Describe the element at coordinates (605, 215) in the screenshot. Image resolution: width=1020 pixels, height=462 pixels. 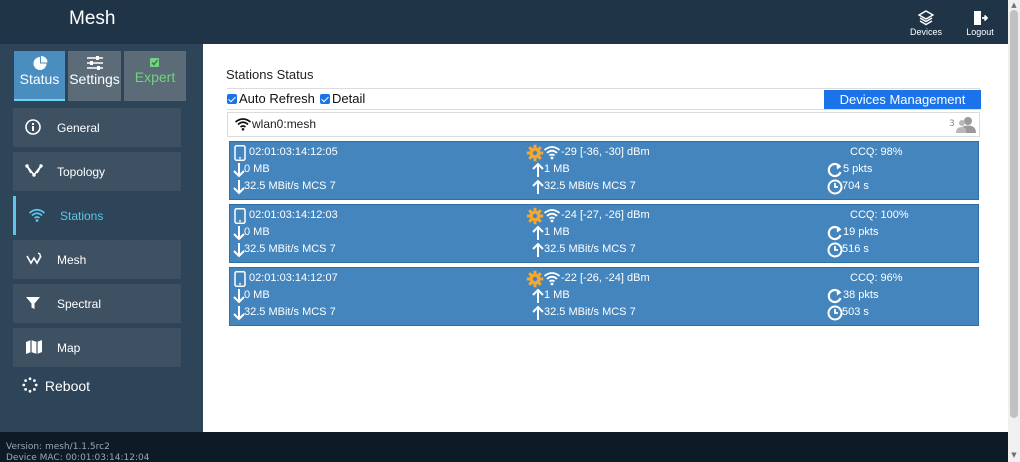
I see `station-signal: -24 [-27, -26] dBm` at that location.